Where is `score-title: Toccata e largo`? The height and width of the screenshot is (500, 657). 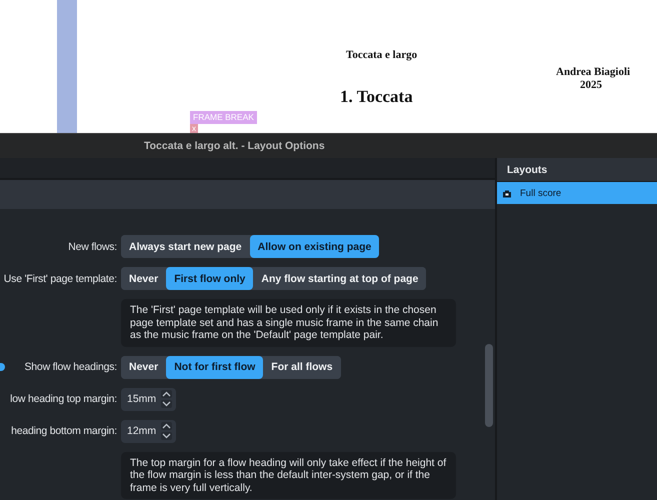 score-title: Toccata e largo is located at coordinates (382, 55).